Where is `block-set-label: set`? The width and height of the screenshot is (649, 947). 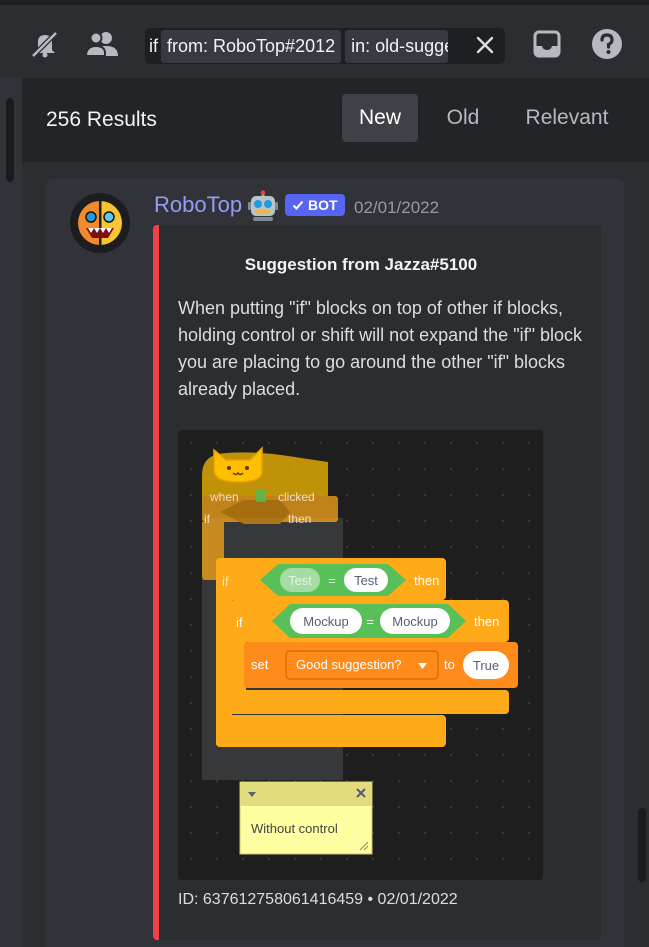 block-set-label: set is located at coordinates (260, 664).